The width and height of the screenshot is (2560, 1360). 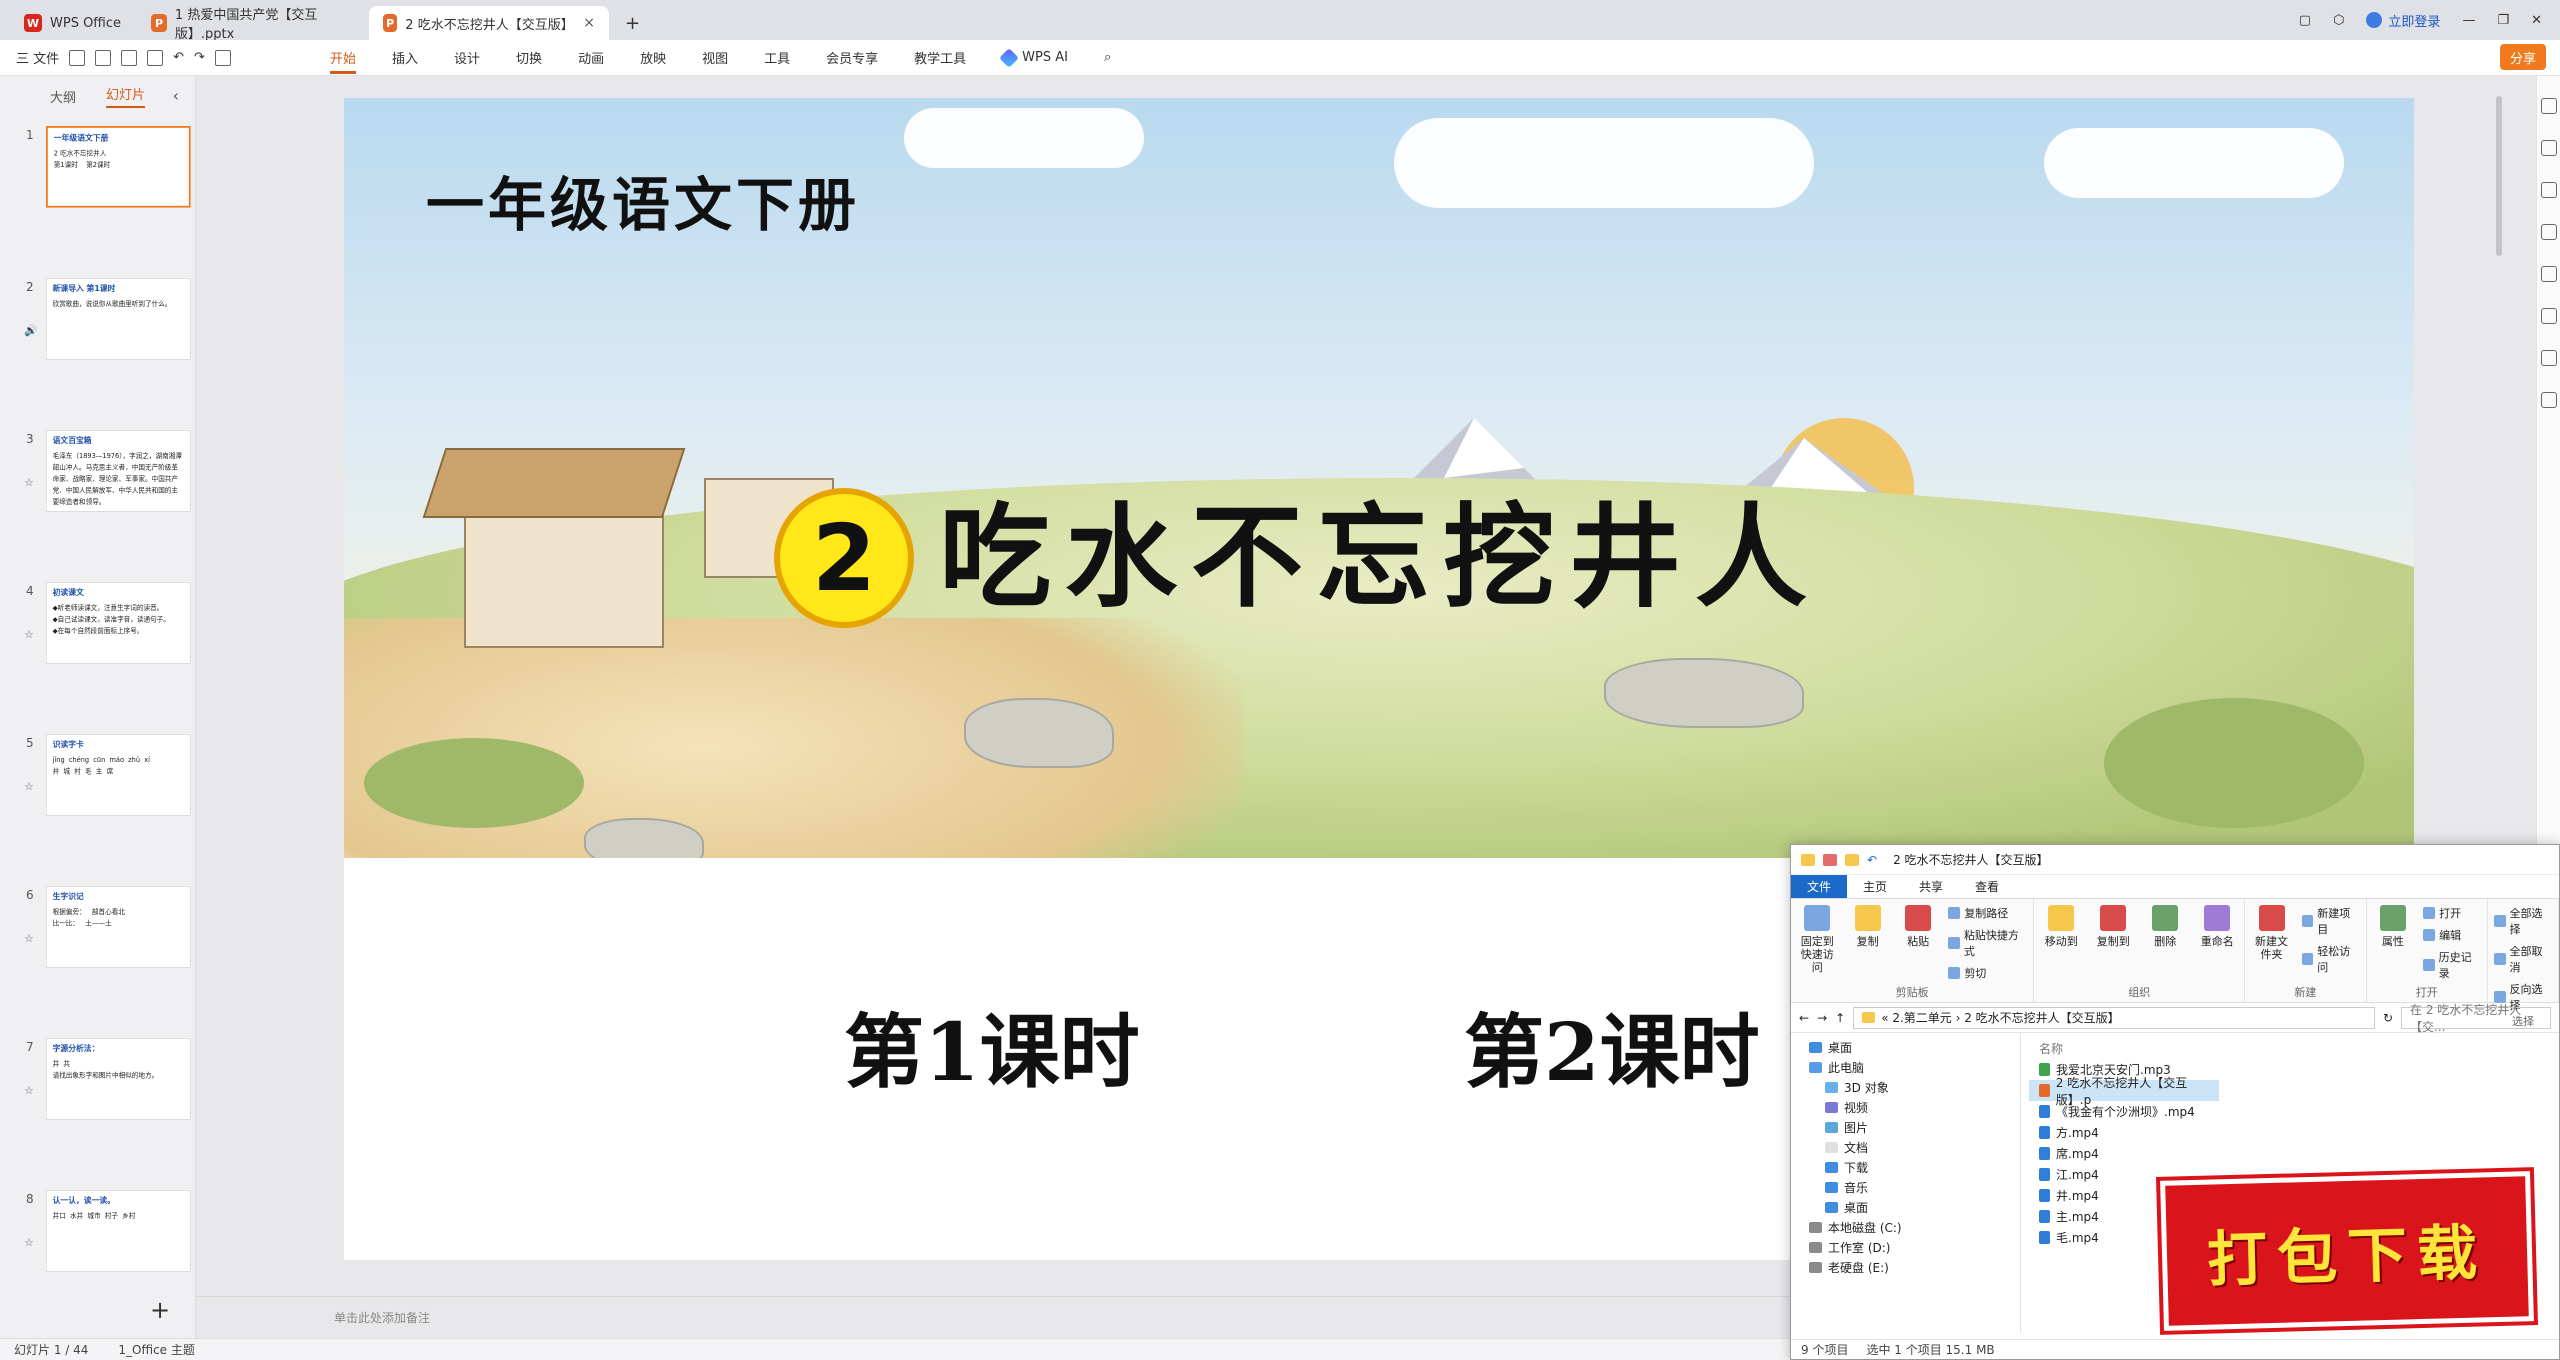 What do you see at coordinates (1852, 859) in the screenshot?
I see `new-folder-icon` at bounding box center [1852, 859].